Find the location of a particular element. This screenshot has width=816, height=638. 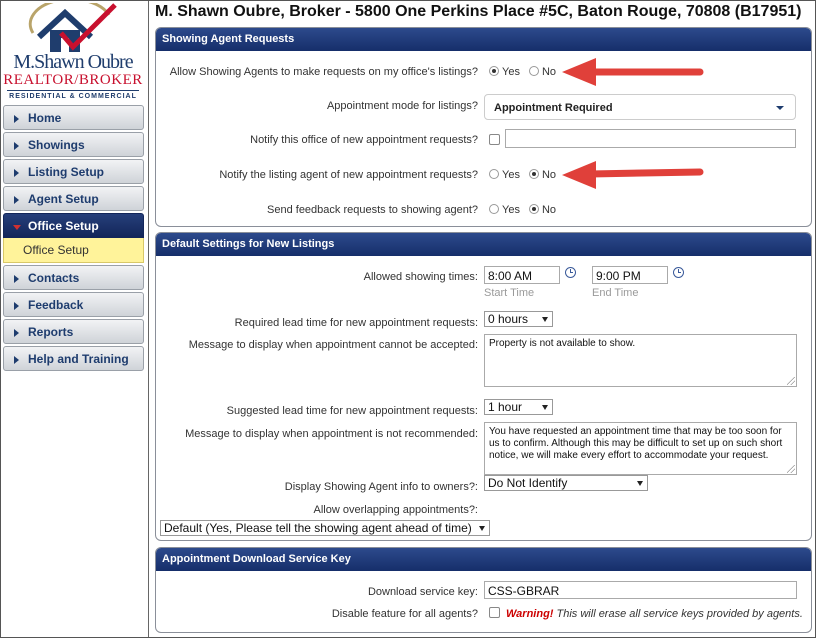

nav-label: Contacts is located at coordinates (54, 278).